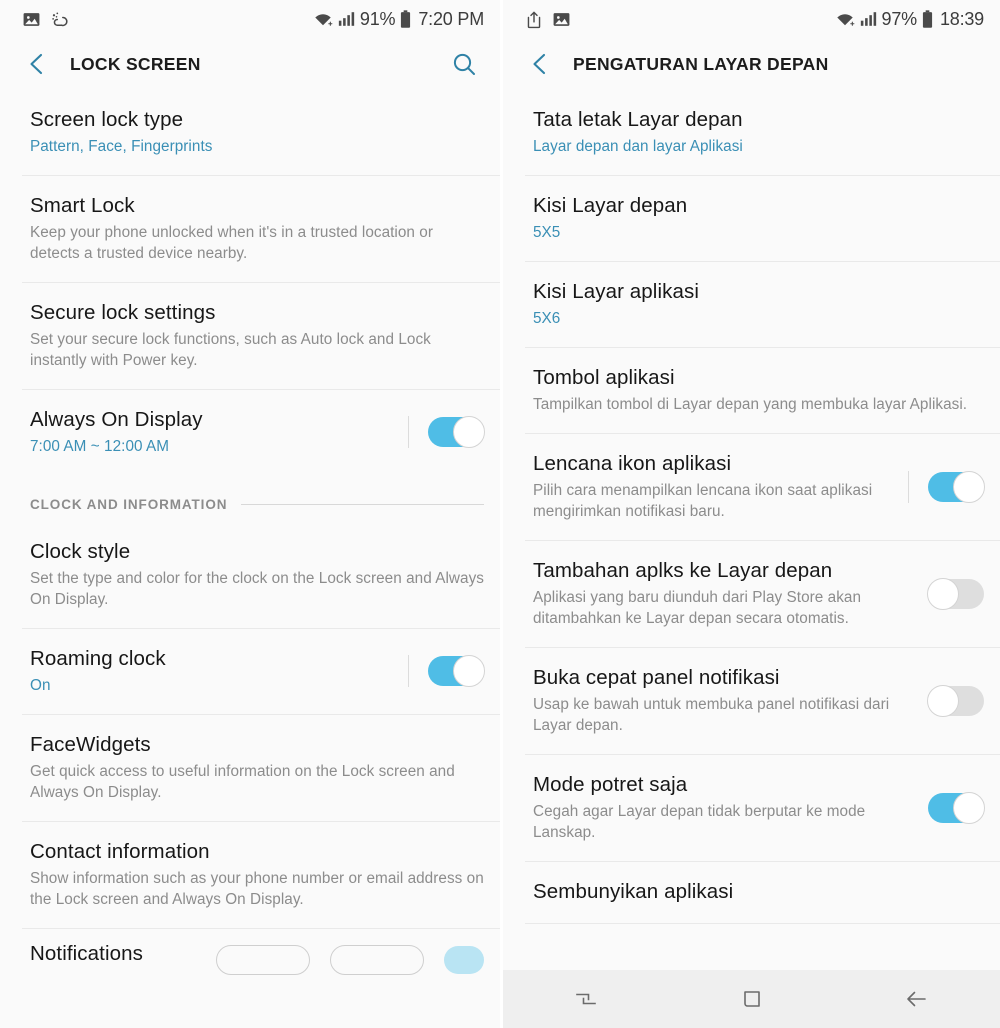 The width and height of the screenshot is (1000, 1028). What do you see at coordinates (210, 671) in the screenshot?
I see `list-item-texts: Roaming clock On` at bounding box center [210, 671].